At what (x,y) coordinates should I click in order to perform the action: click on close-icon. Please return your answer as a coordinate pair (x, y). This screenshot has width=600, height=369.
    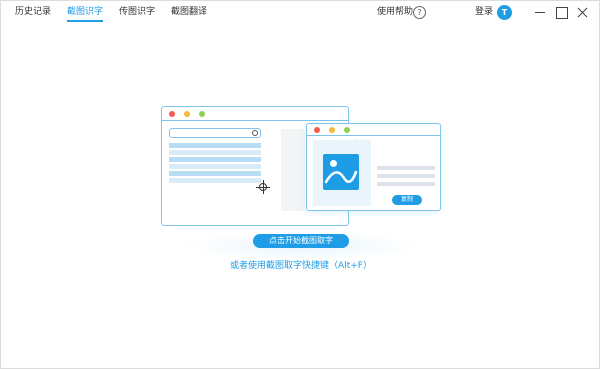
    Looking at the image, I should click on (582, 12).